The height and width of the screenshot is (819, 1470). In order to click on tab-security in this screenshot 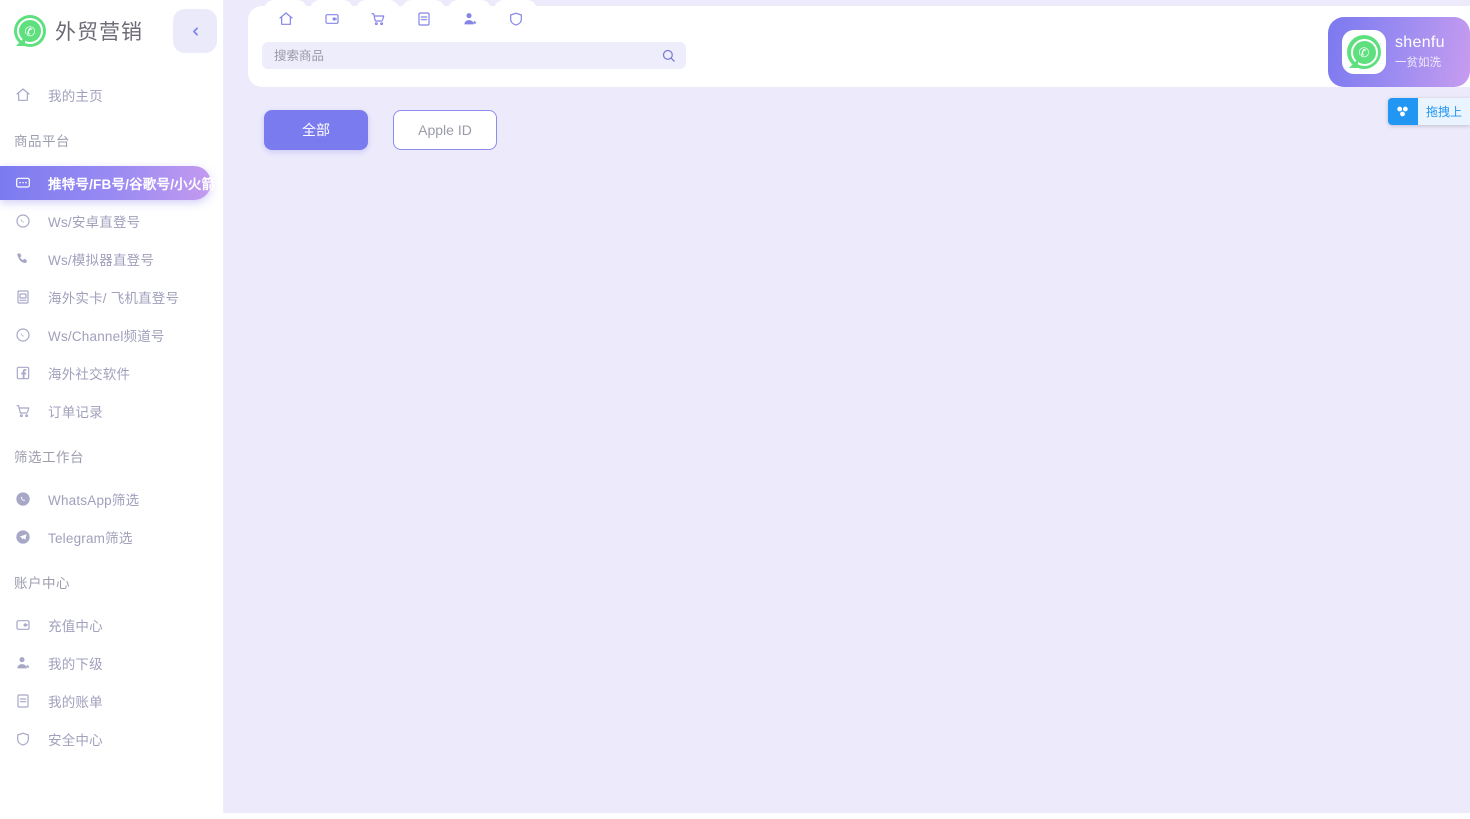, I will do `click(515, 17)`.